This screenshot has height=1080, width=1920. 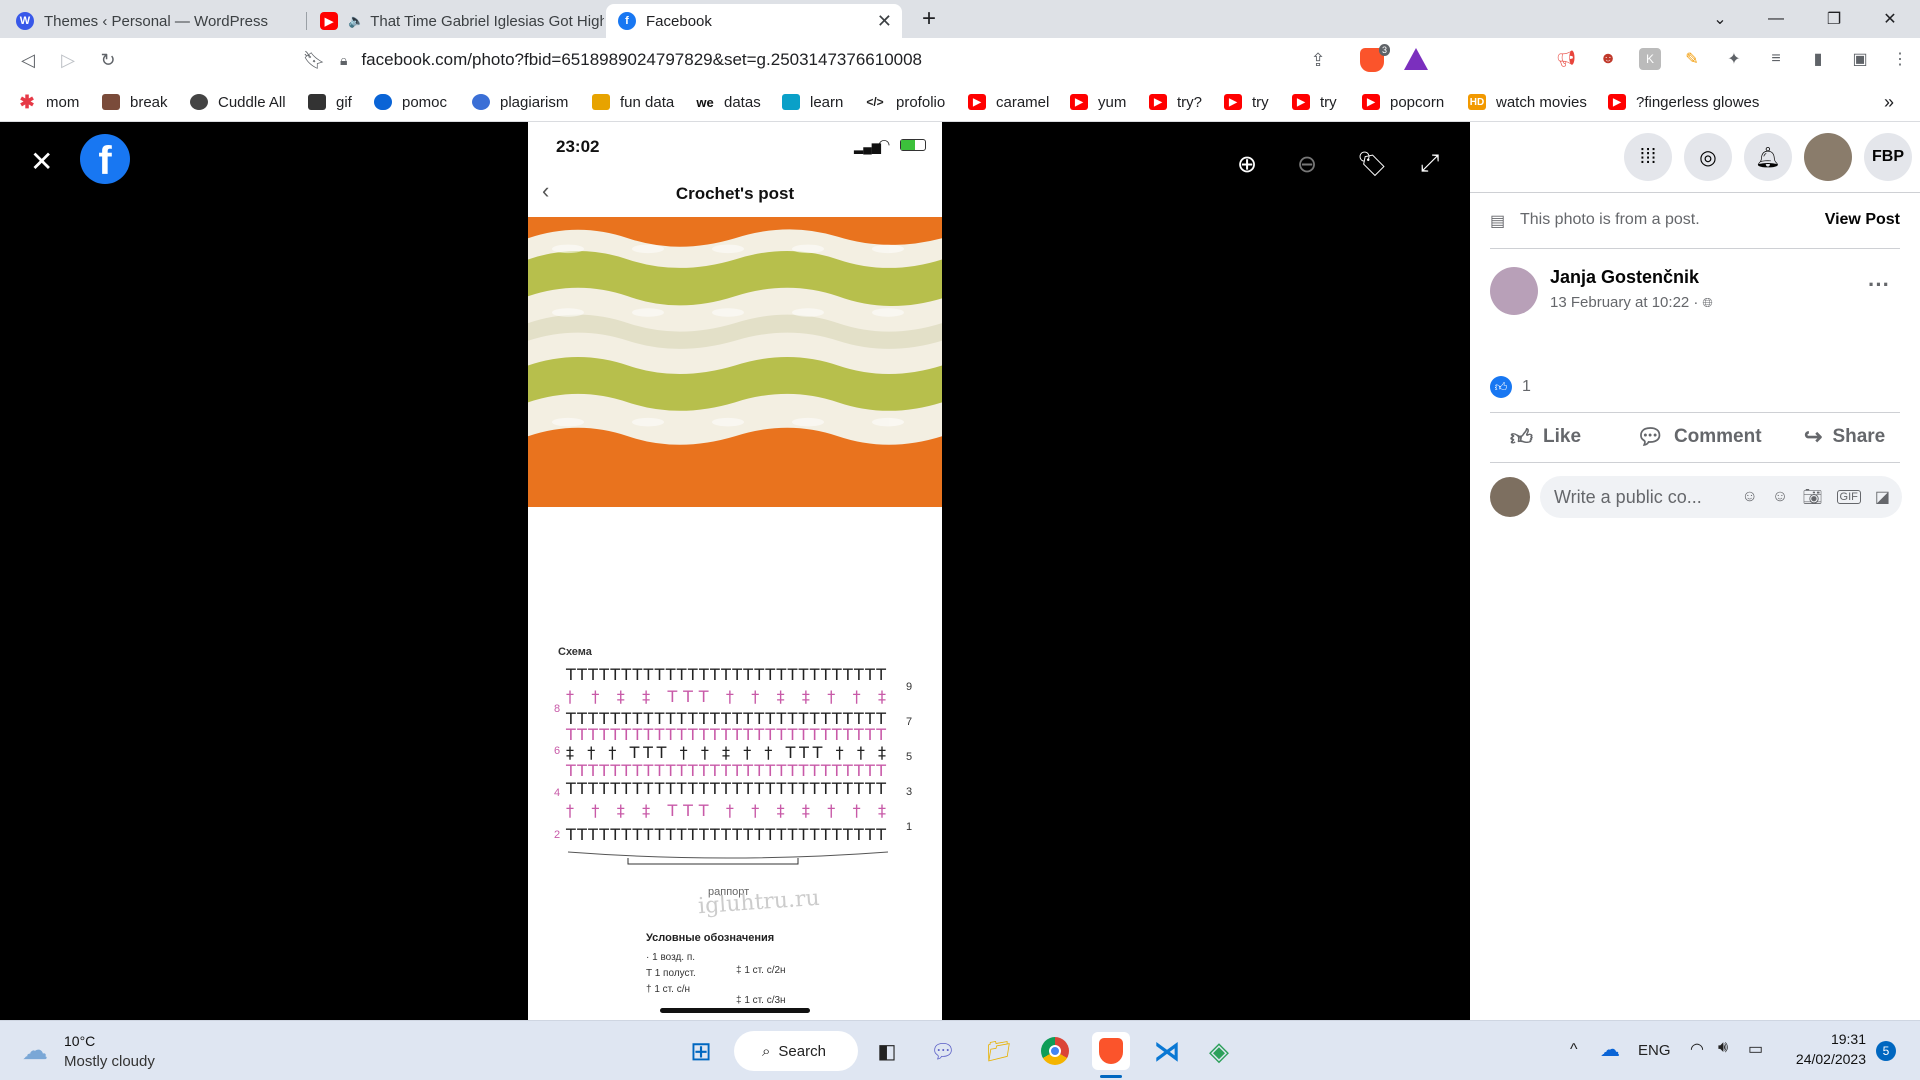 What do you see at coordinates (1780, 497) in the screenshot?
I see `emoji-icon: ☺` at bounding box center [1780, 497].